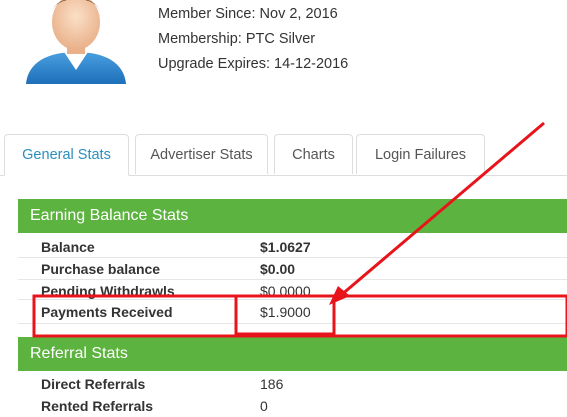 The height and width of the screenshot is (417, 567). Describe the element at coordinates (68, 247) in the screenshot. I see `balance-label: Balance` at that location.